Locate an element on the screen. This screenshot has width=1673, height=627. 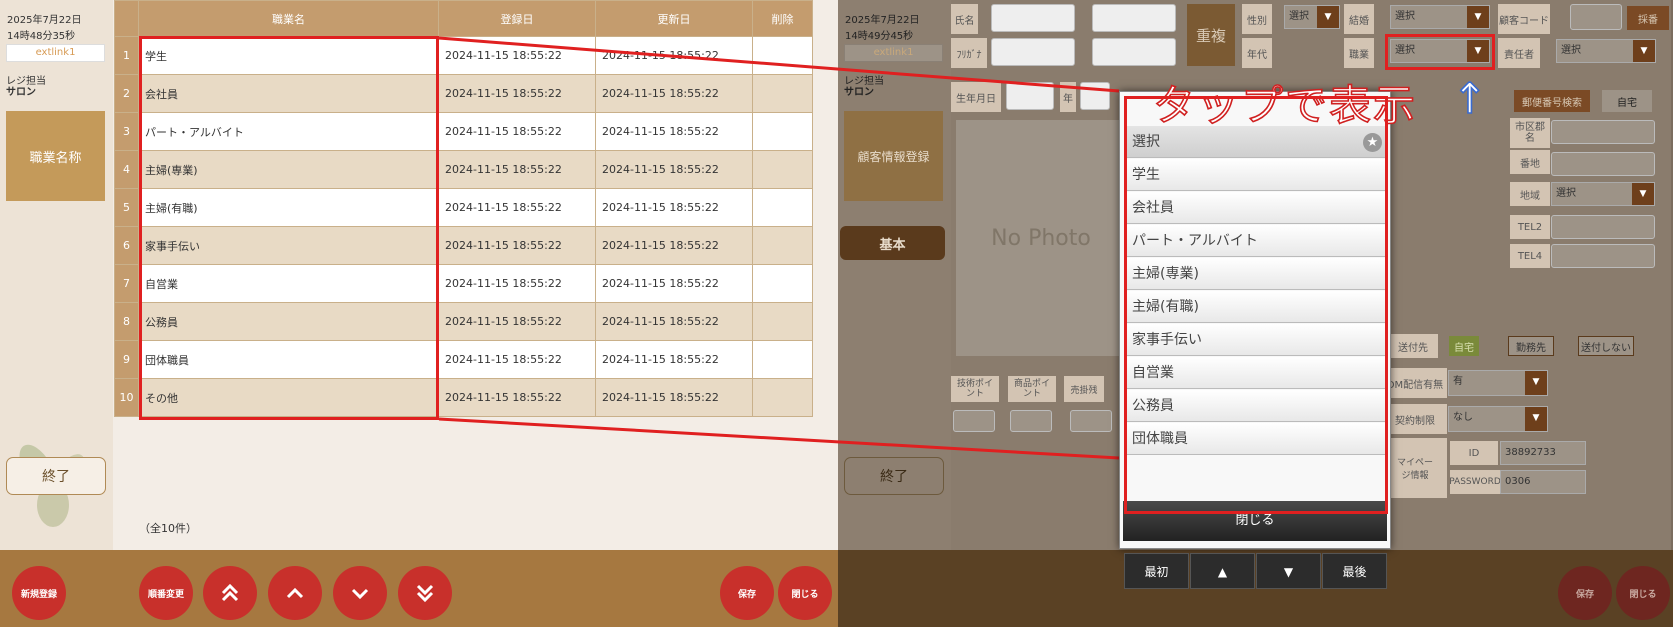
tech-point-input is located at coordinates (974, 421).